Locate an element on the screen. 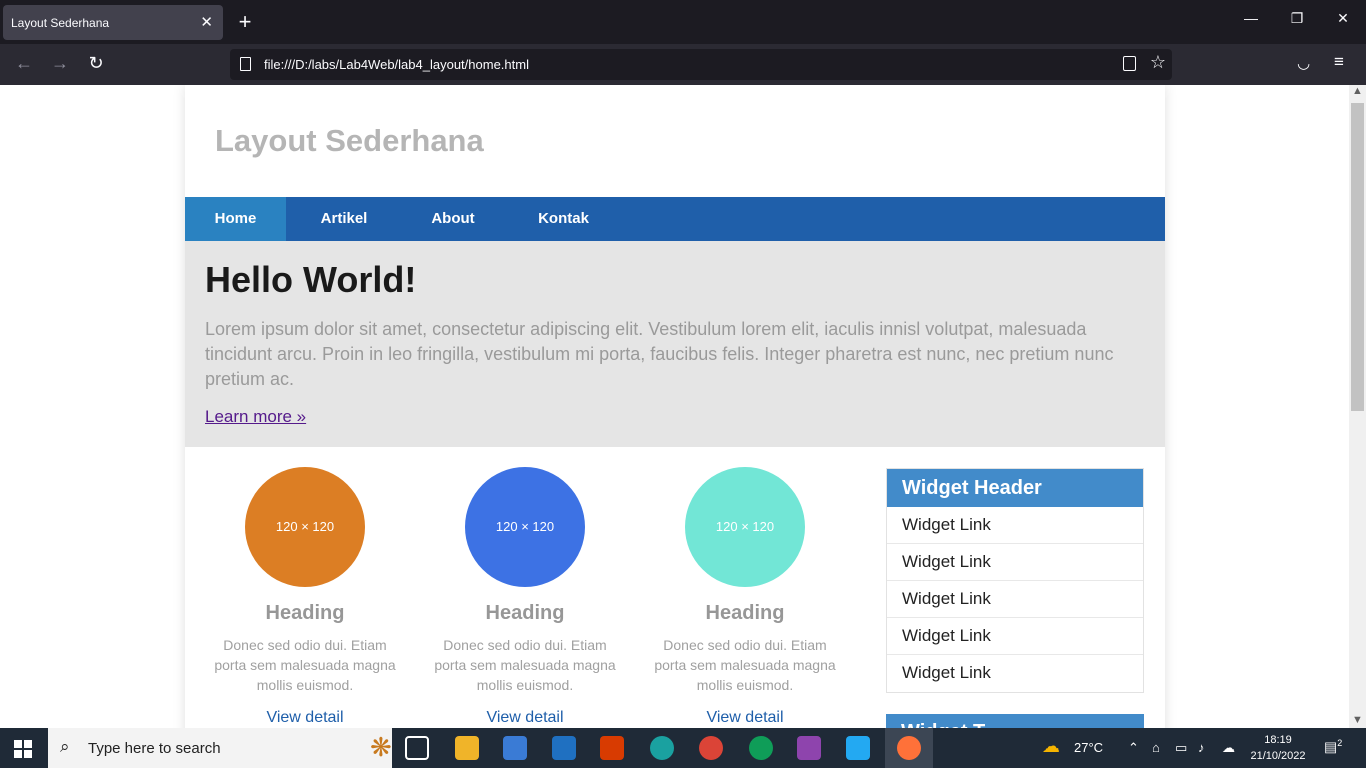 The image size is (1366, 768). volume-icon: ♪ is located at coordinates (1201, 747).